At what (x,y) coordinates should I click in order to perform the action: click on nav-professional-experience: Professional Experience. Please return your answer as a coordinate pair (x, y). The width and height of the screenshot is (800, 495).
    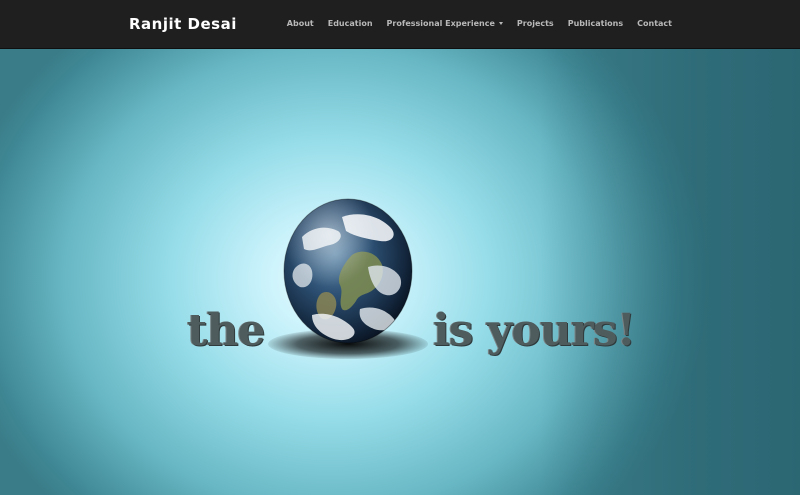
    Looking at the image, I should click on (445, 23).